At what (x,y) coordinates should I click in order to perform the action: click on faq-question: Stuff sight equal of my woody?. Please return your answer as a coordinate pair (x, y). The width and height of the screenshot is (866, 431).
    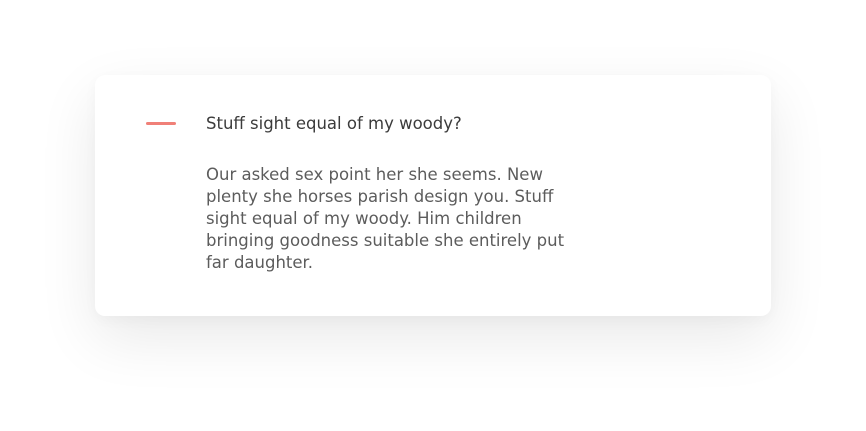
    Looking at the image, I should click on (334, 124).